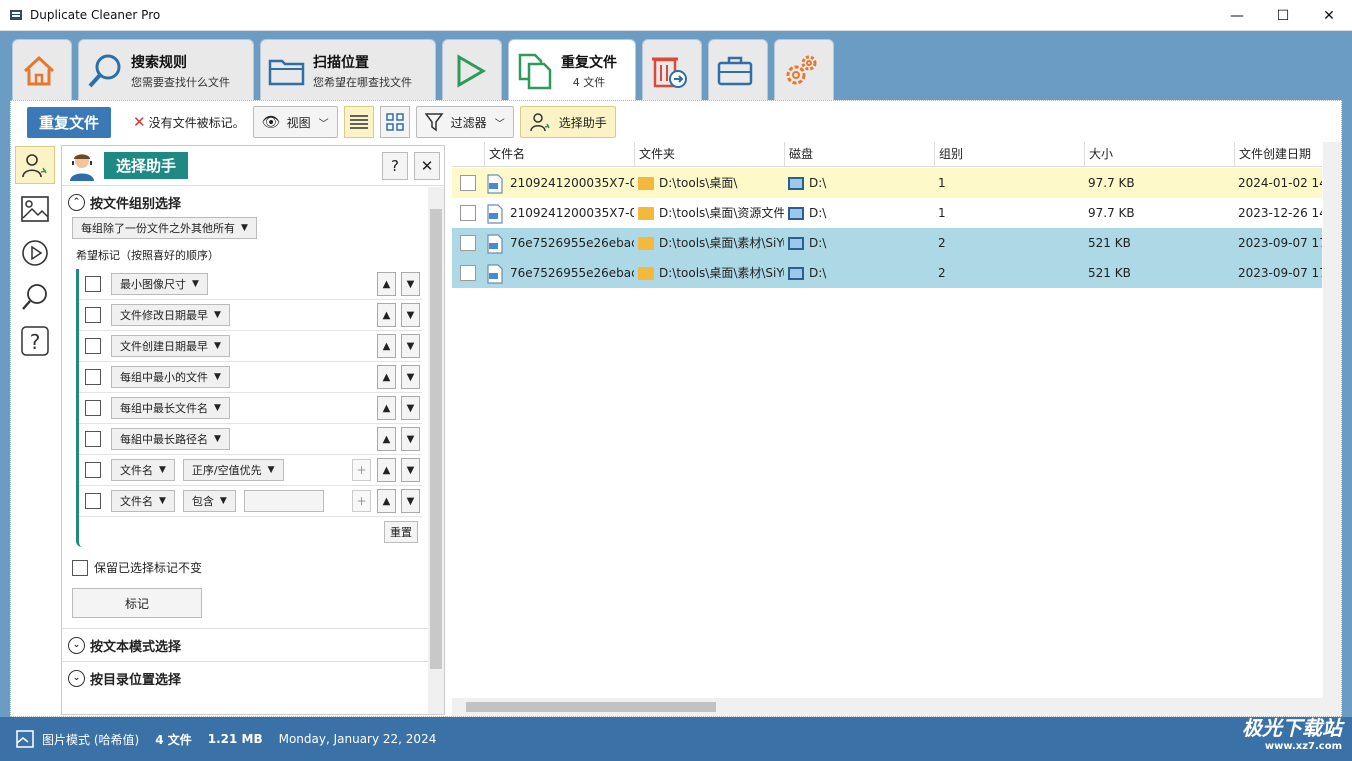  Describe the element at coordinates (250, 377) in the screenshot. I see `rule-row: 每组中最小的文件 ▼ ▲ ▼` at that location.